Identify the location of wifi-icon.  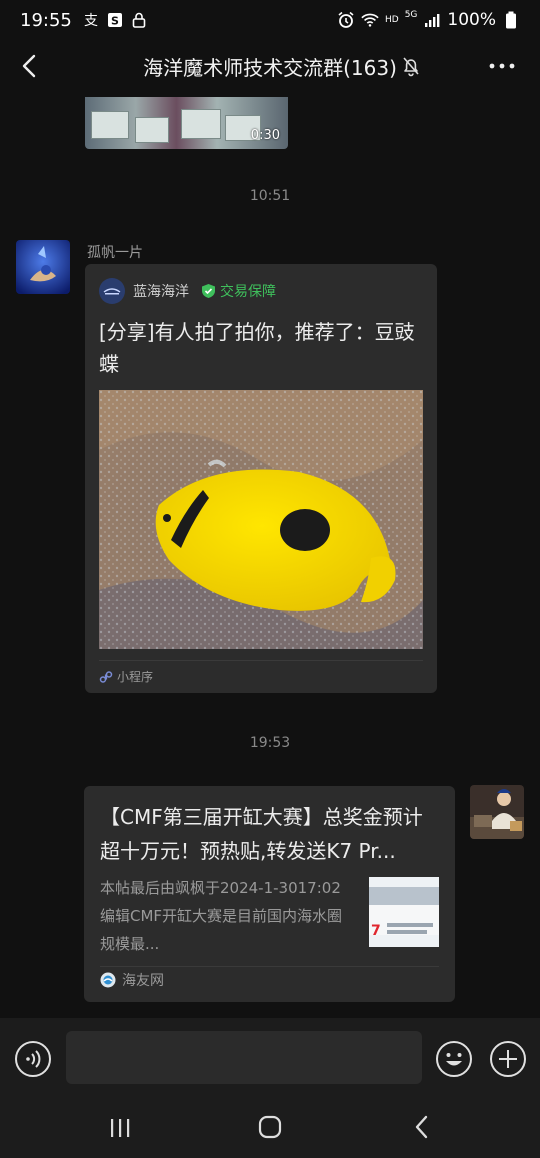
(370, 20).